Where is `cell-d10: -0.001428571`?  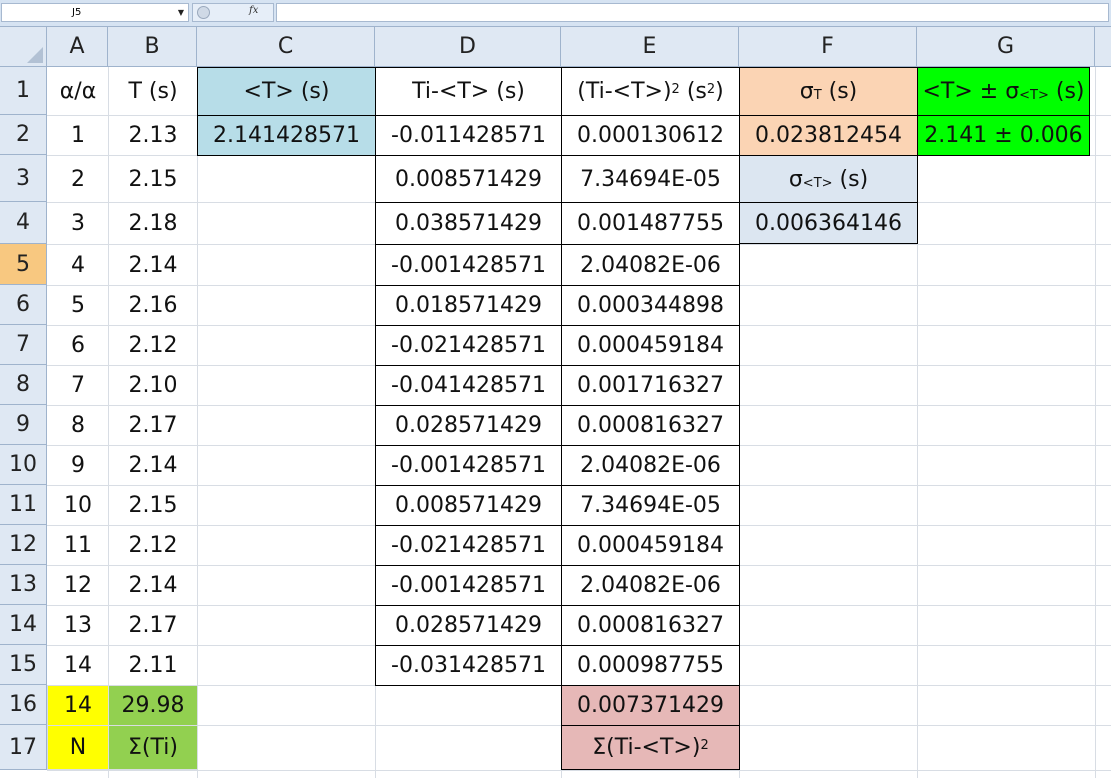 cell-d10: -0.001428571 is located at coordinates (468, 465).